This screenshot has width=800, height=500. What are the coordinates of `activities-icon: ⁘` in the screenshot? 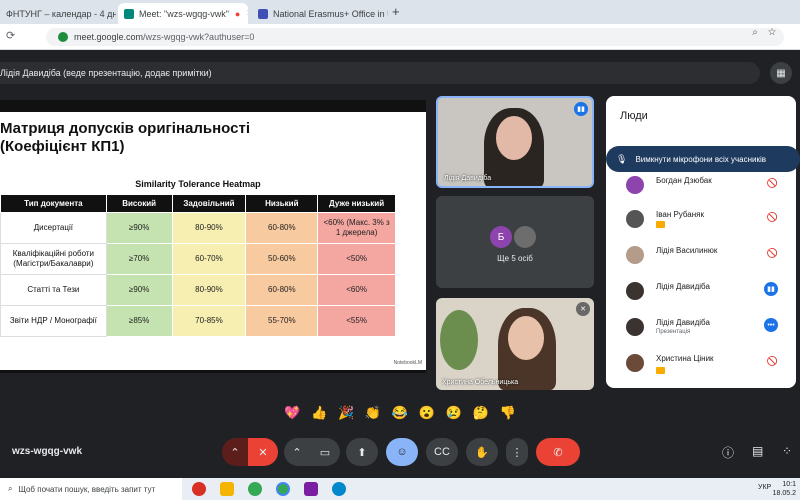 It's located at (787, 451).